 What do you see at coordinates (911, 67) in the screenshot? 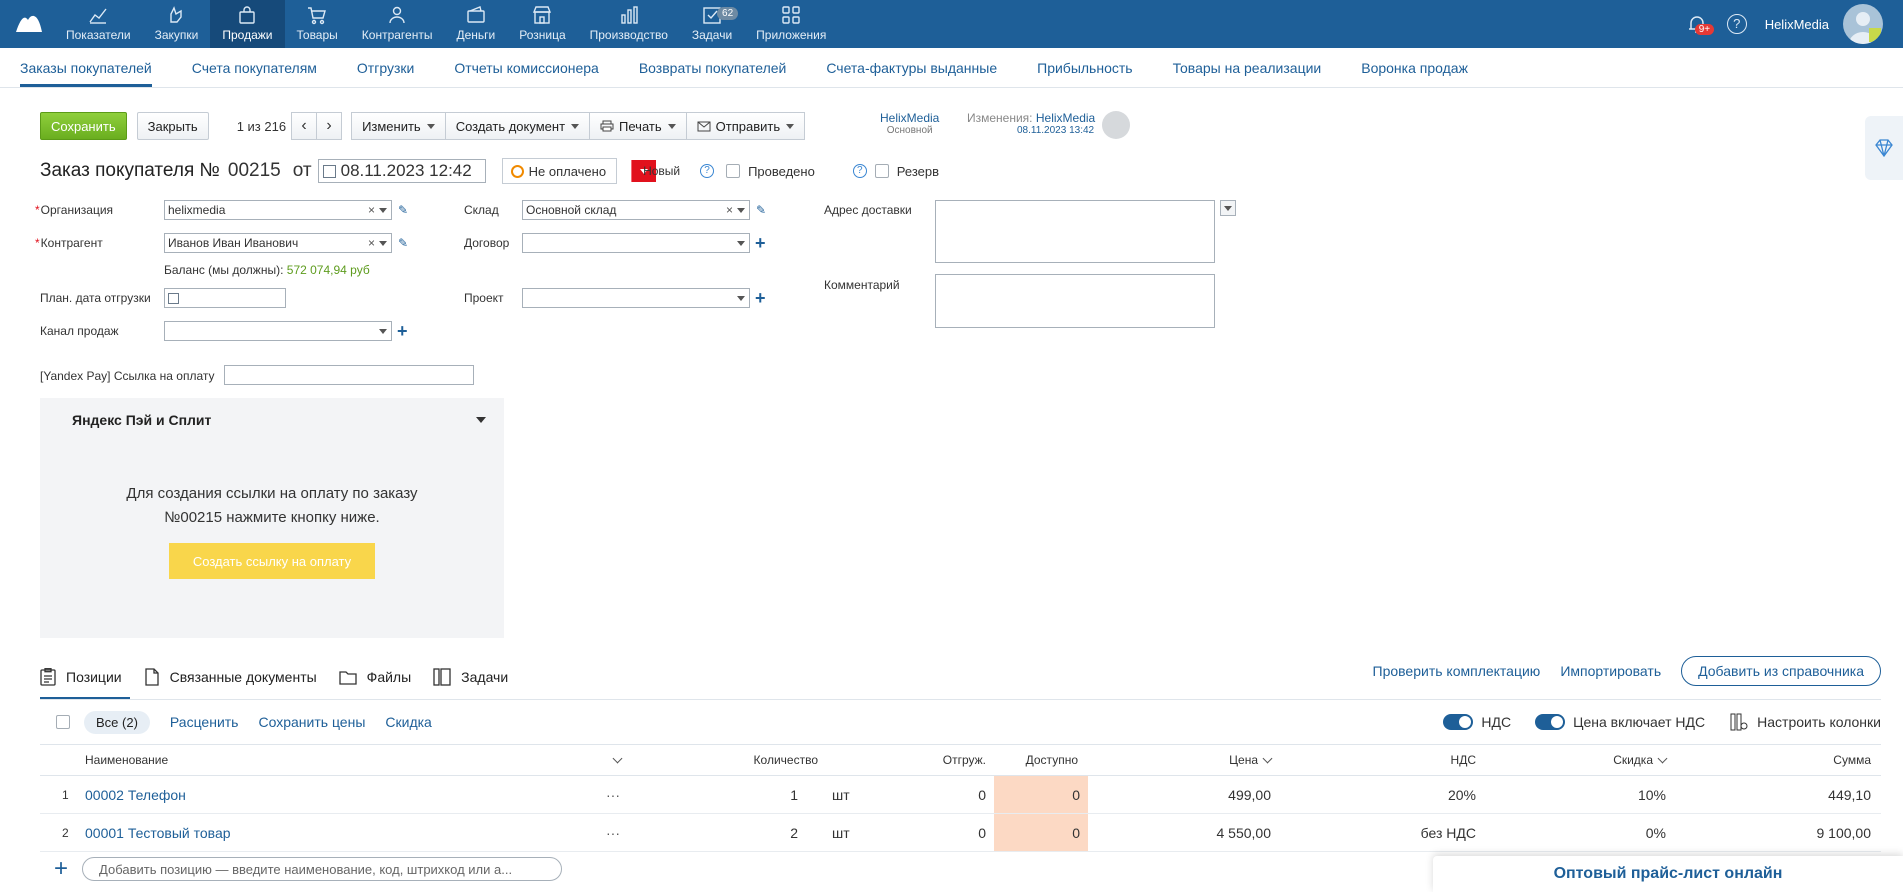
I see `subnav-issued-invoices: Счета-фактуры выданные` at bounding box center [911, 67].